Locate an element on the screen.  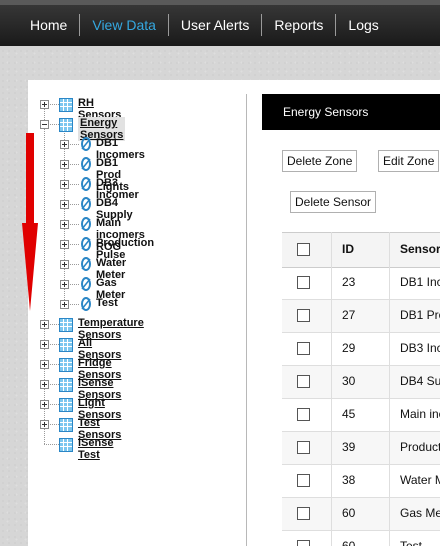
cell-sensor: Gas Meter is located at coordinates (420, 513).